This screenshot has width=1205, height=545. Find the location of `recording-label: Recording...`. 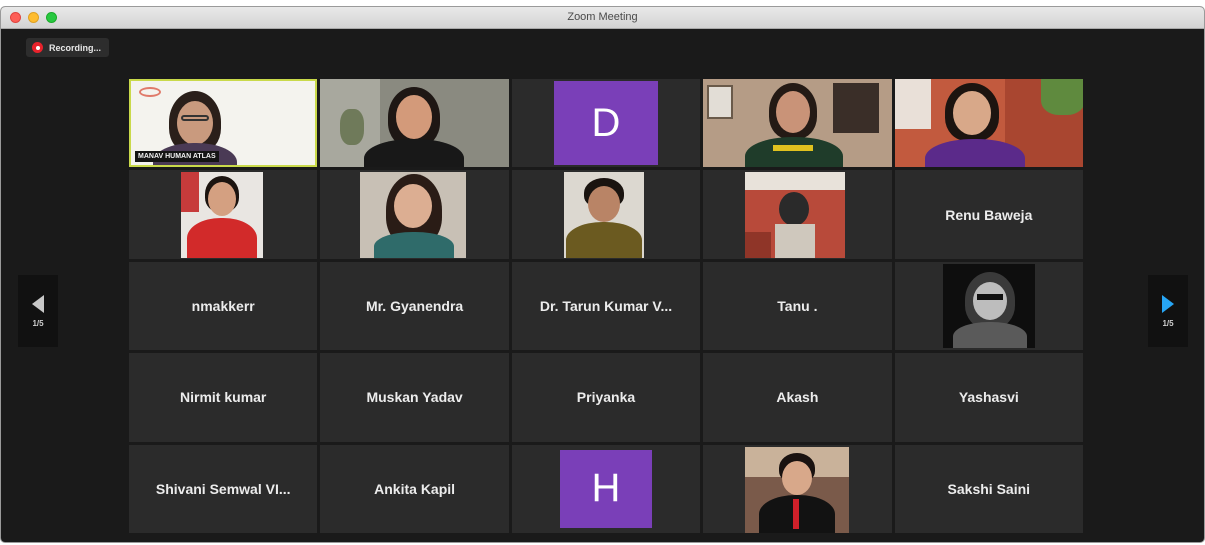

recording-label: Recording... is located at coordinates (75, 47).